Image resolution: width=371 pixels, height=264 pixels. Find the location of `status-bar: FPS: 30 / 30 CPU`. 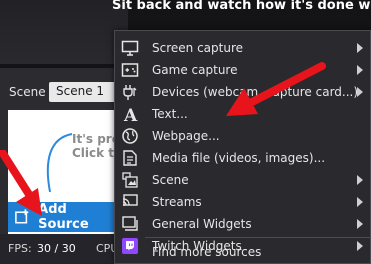

status-bar: FPS: 30 / 30 CPU is located at coordinates (59, 249).